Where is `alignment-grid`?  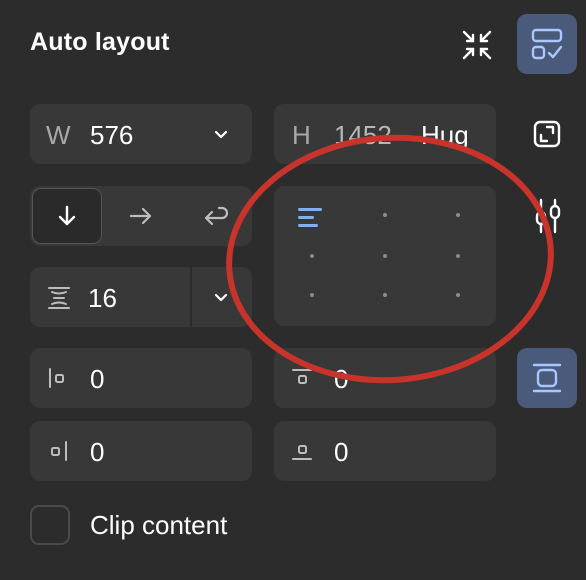 alignment-grid is located at coordinates (385, 256).